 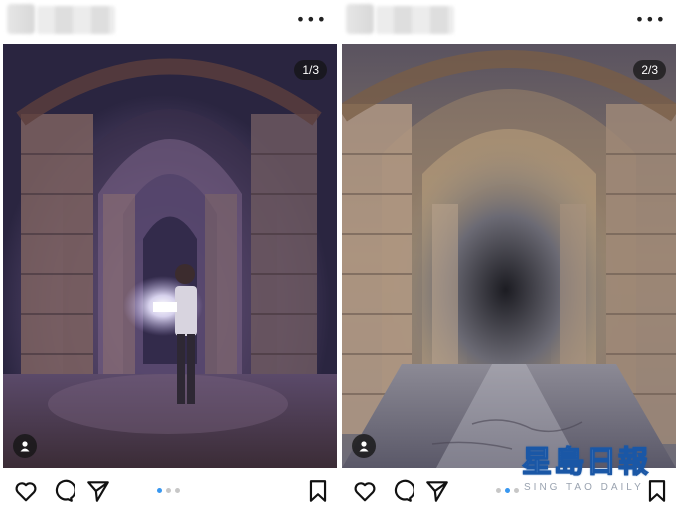 I want to click on watermark-subtitle: SING TAO DAILY, so click(x=584, y=487).